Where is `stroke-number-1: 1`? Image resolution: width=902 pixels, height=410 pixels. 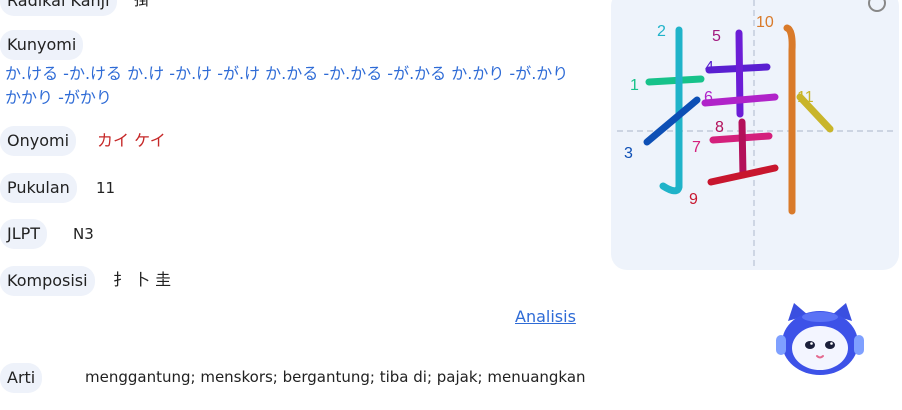 stroke-number-1: 1 is located at coordinates (634, 85).